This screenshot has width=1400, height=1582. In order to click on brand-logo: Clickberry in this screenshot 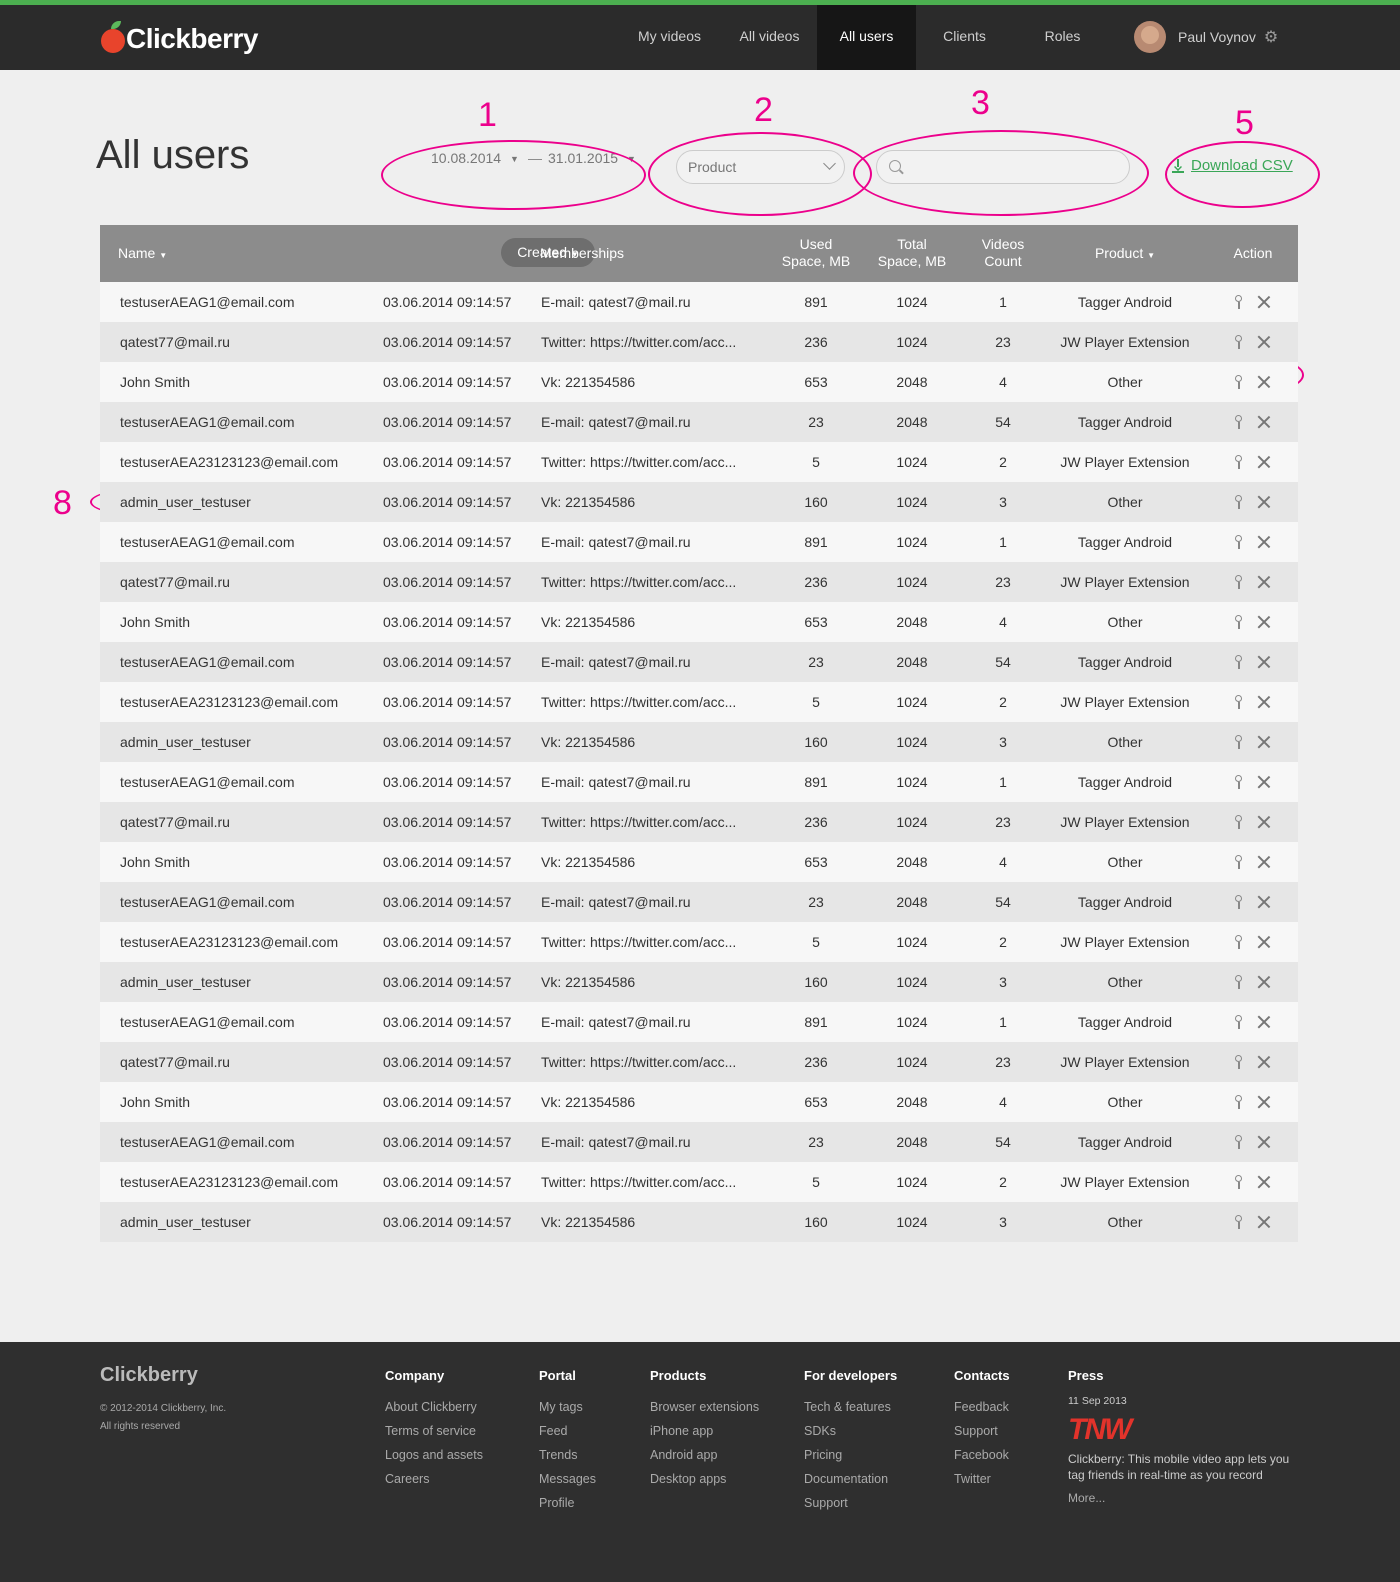, I will do `click(179, 39)`.